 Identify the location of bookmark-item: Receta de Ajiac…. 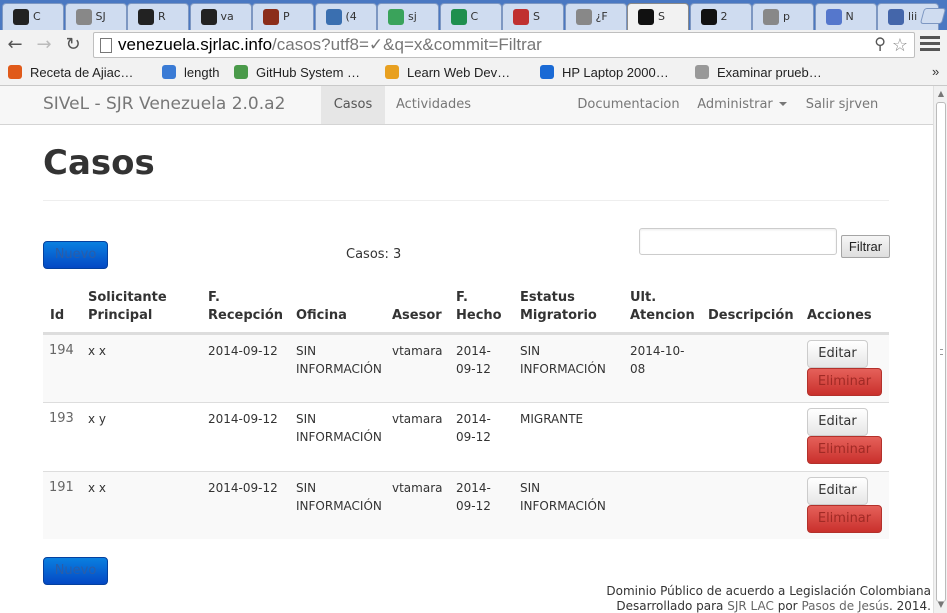
(70, 73).